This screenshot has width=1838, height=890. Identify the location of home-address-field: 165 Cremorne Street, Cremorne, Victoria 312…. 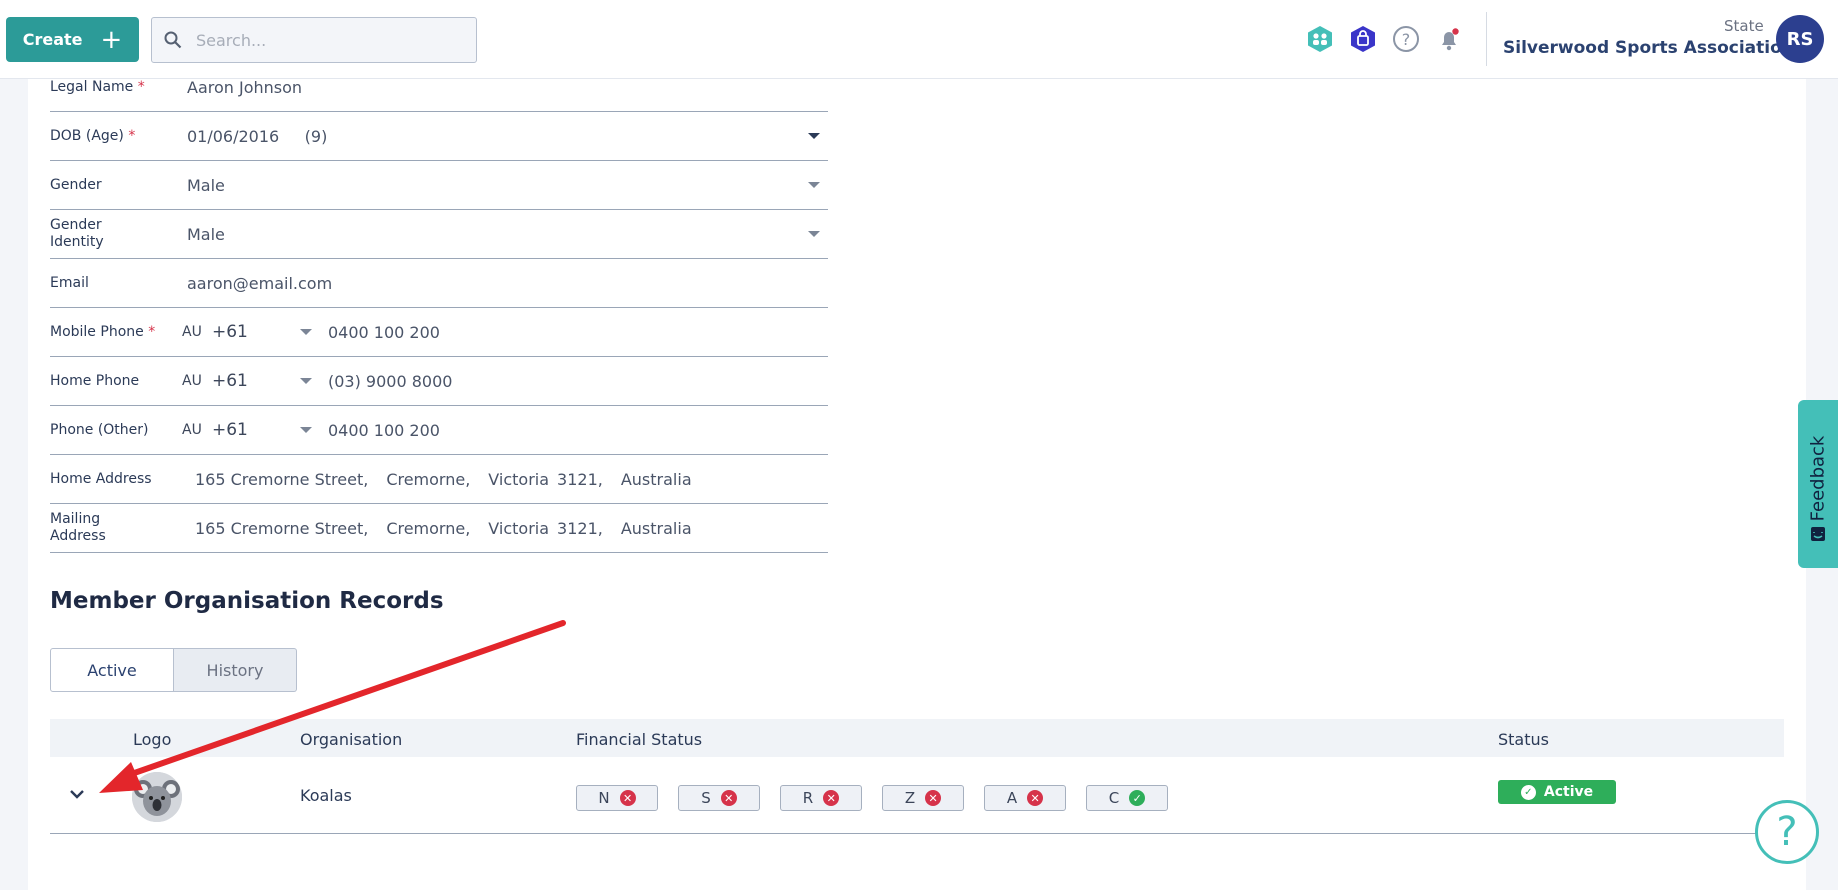
(452, 479).